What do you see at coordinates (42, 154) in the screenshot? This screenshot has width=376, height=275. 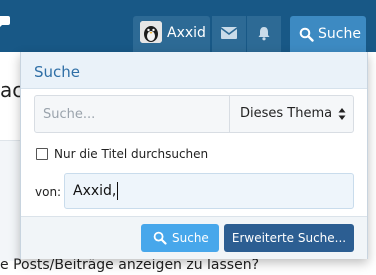 I see `titles-only-checkbox` at bounding box center [42, 154].